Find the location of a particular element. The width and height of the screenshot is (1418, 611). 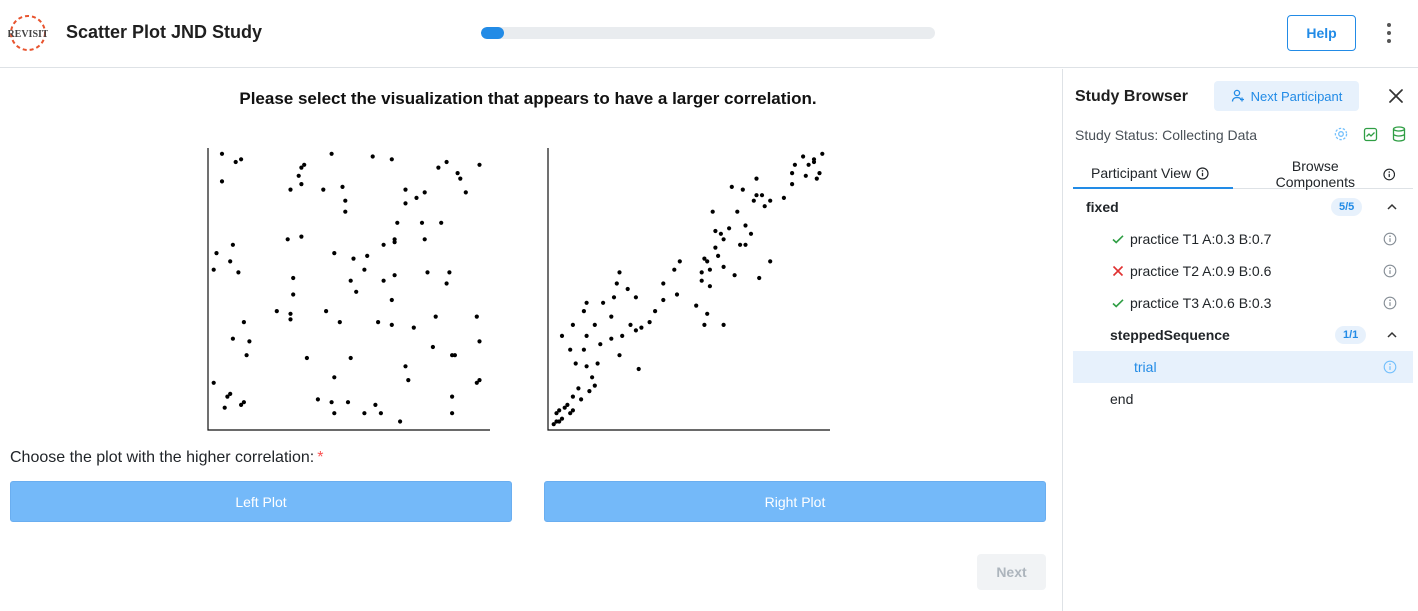

tree-block-fixed: fixed 5/5 is located at coordinates (1243, 207).